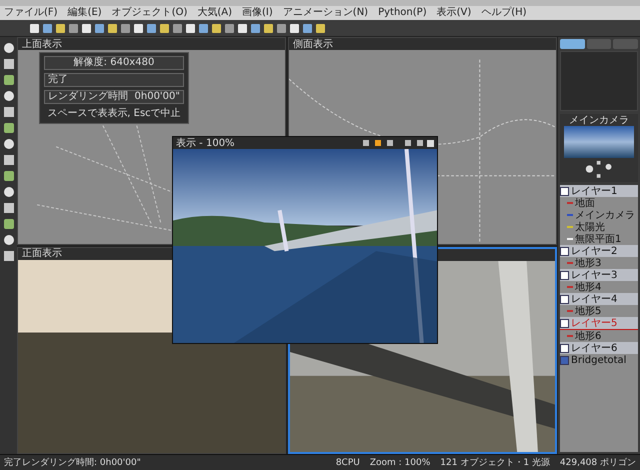 This screenshot has height=470, width=640. Describe the element at coordinates (430, 143) in the screenshot. I see `close-icon` at that location.